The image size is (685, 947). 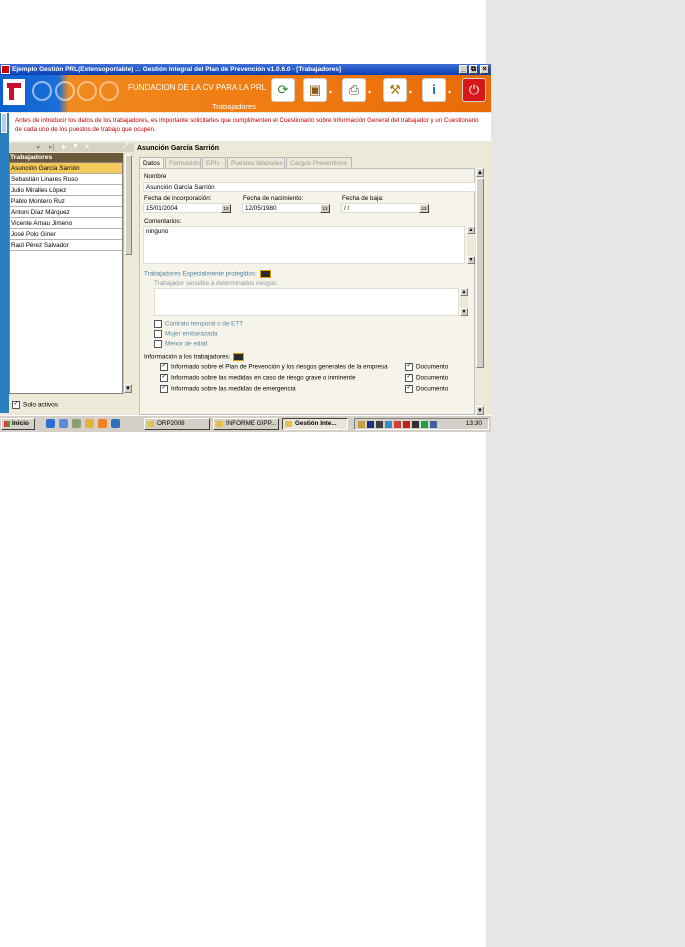 I want to click on form-scrollbar: ▲ ▼, so click(x=480, y=291).